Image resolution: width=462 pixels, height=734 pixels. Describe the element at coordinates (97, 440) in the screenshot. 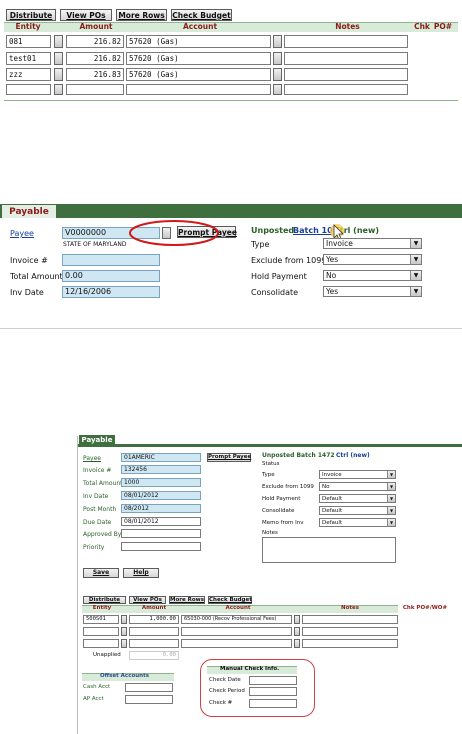

I see `payable-tab-small: Payable` at that location.